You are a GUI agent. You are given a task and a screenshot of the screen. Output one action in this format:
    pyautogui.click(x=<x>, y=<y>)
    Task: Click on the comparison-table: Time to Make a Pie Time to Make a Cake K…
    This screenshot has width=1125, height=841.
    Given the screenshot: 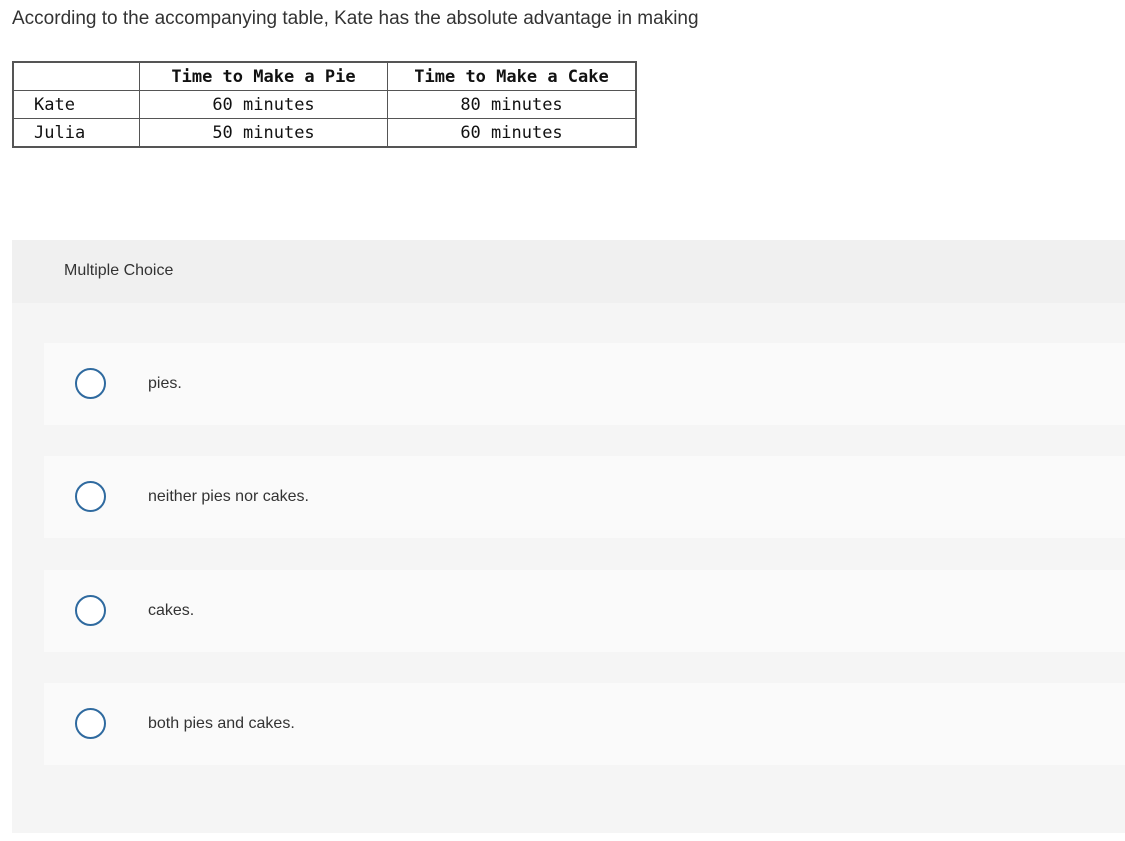 What is the action you would take?
    pyautogui.click(x=324, y=104)
    